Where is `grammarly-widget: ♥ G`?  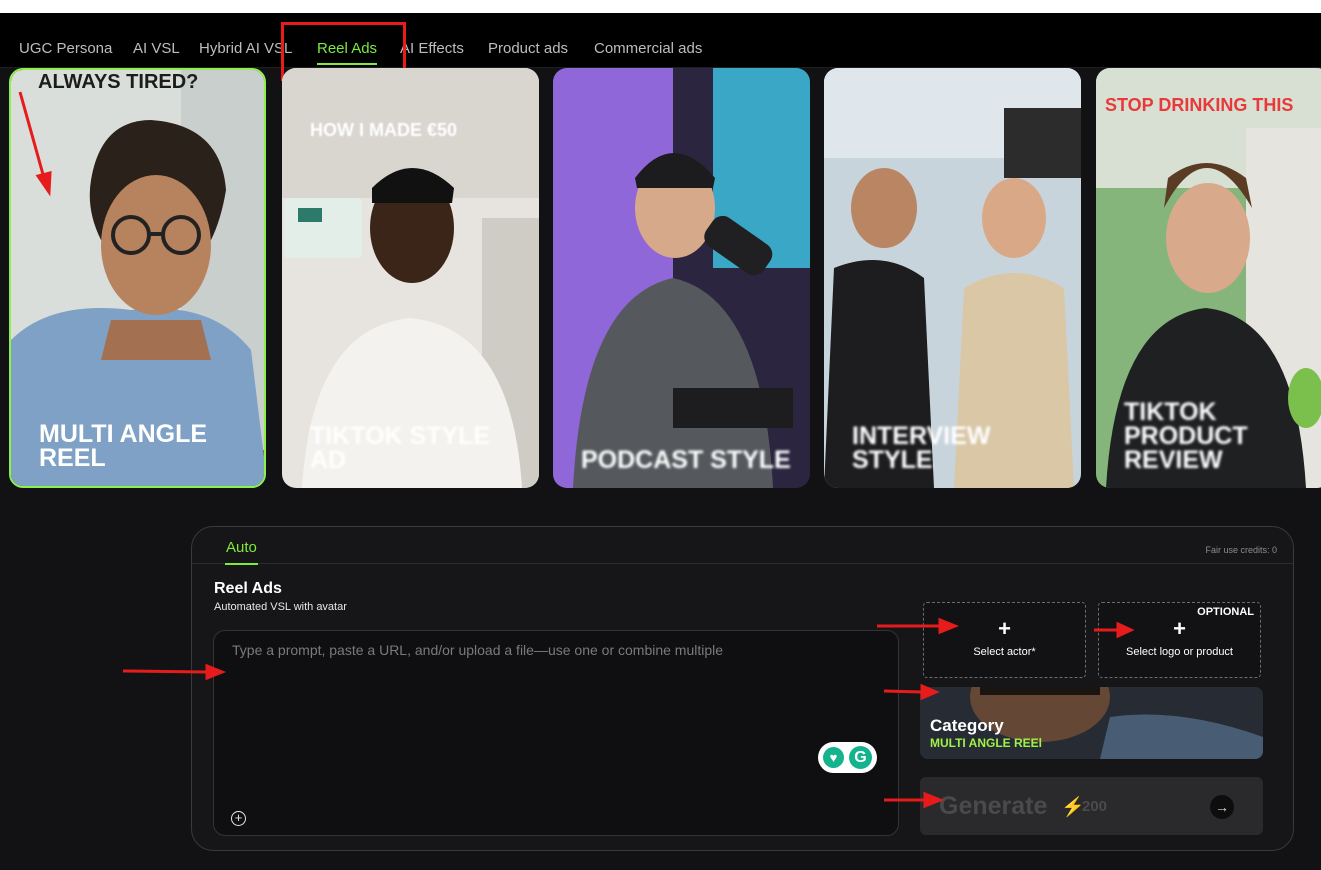
grammarly-widget: ♥ G is located at coordinates (847, 757).